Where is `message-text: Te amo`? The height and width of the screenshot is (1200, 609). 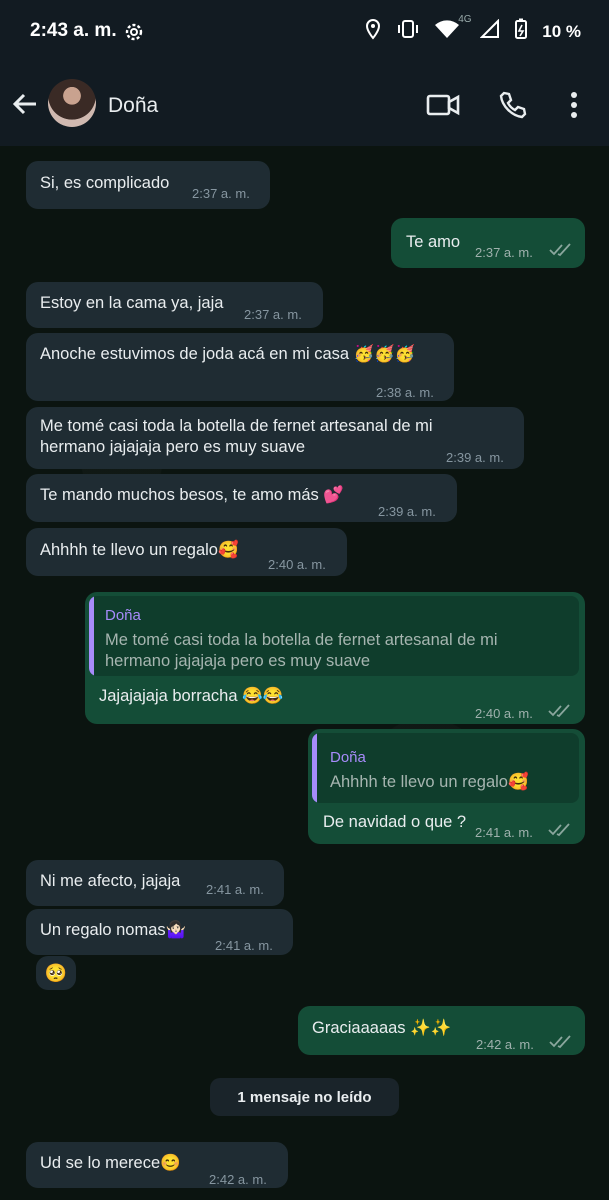
message-text: Te amo is located at coordinates (433, 242).